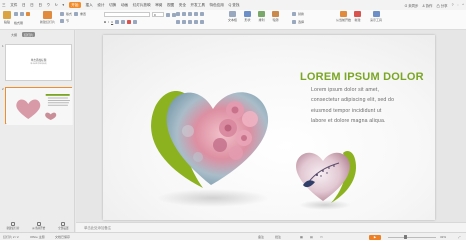 This screenshot has height=240, width=466. Describe the element at coordinates (301, 14) in the screenshot. I see `replace-label: 替换` at that location.